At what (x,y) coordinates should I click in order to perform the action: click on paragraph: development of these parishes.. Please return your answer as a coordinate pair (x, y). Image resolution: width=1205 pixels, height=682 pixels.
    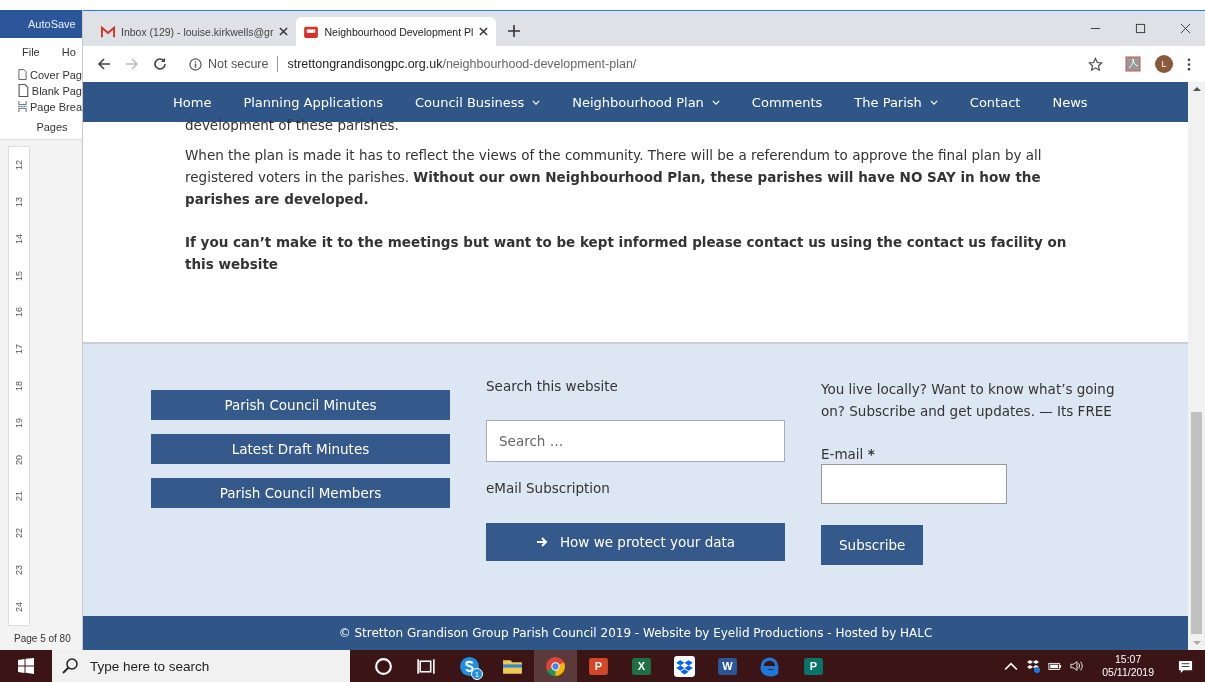
    Looking at the image, I should click on (292, 124).